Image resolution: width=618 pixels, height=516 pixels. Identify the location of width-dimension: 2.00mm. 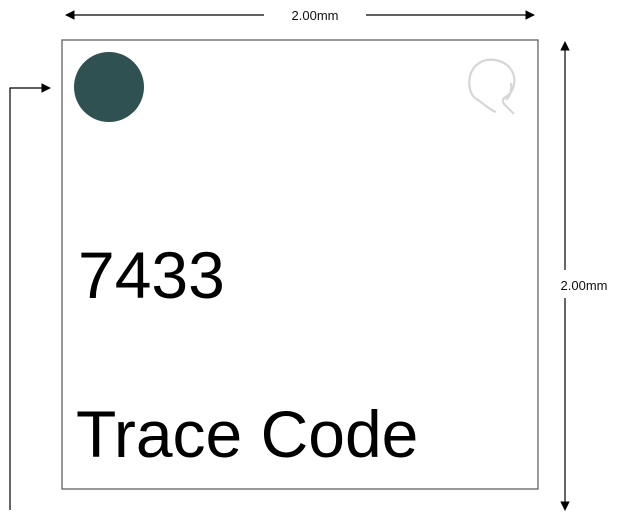
(300, 15).